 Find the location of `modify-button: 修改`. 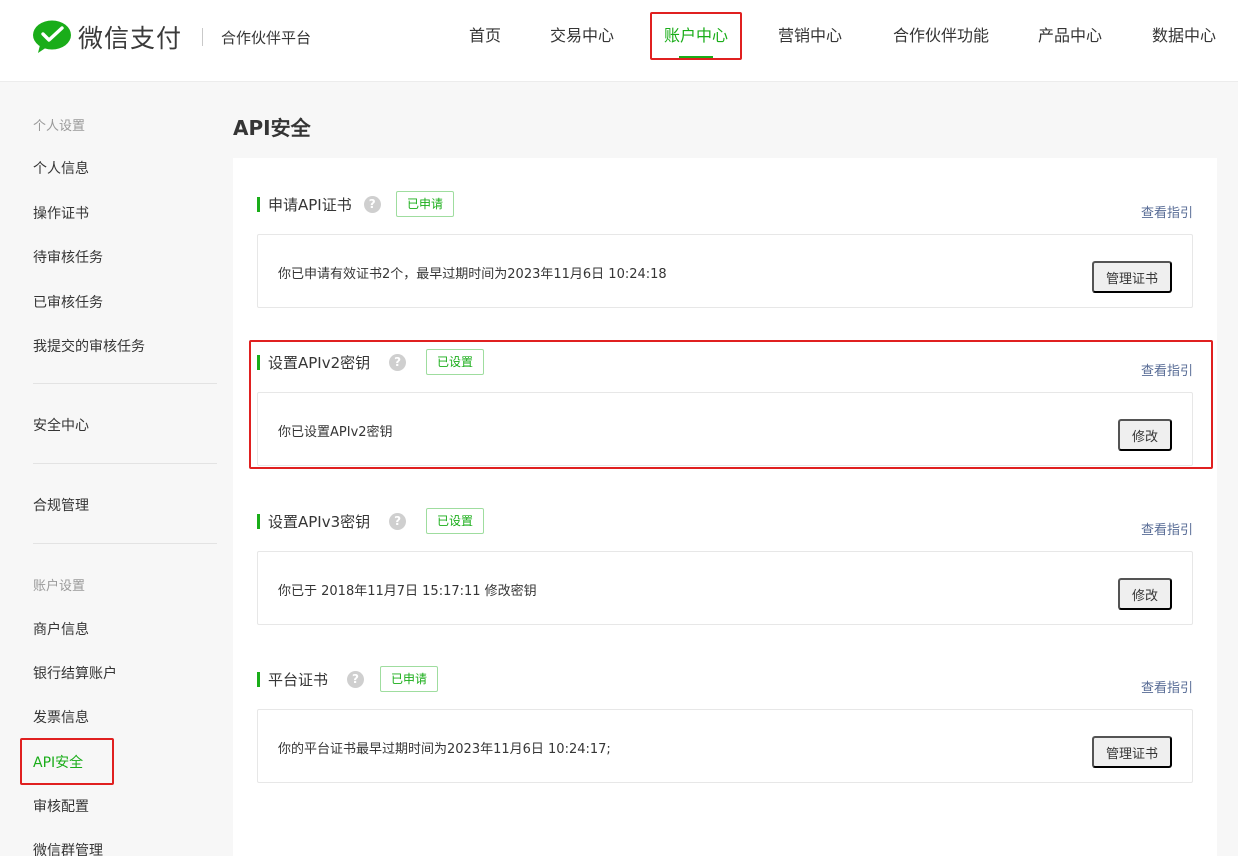

modify-button: 修改 is located at coordinates (1144, 594).